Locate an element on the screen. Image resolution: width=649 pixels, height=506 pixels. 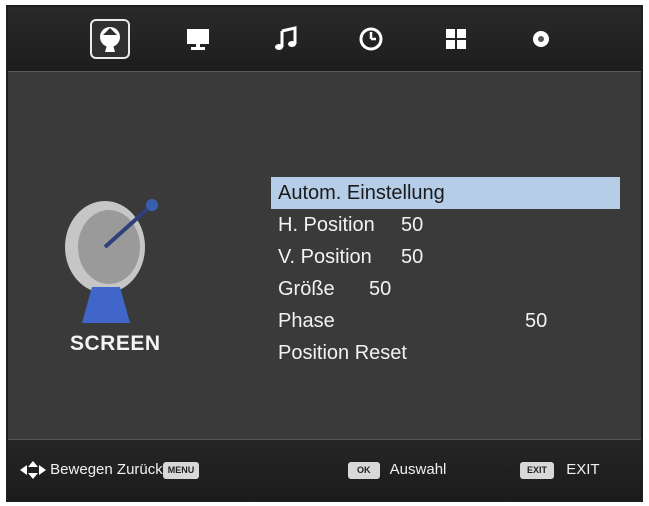
menu-item-label: Phase is located at coordinates (306, 321).